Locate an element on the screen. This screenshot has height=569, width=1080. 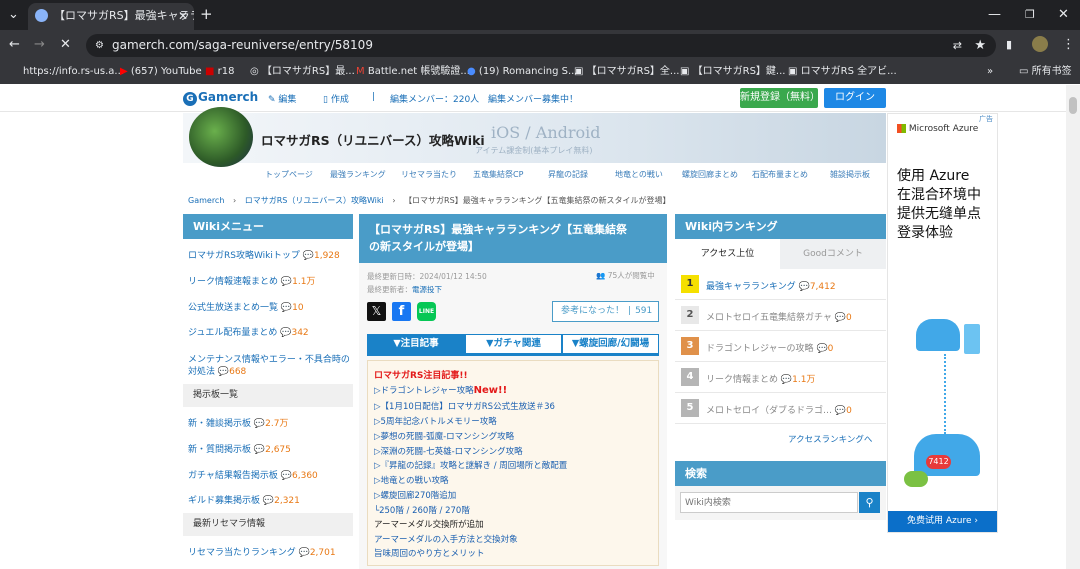
tab-featured: ▼注目記事 is located at coordinates (416, 344).